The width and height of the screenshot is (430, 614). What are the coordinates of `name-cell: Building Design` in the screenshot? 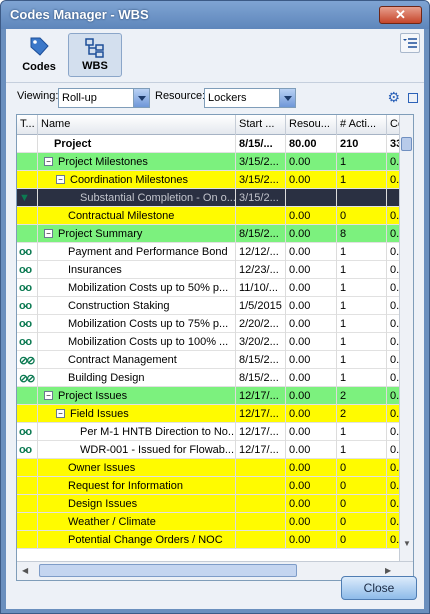 It's located at (137, 378).